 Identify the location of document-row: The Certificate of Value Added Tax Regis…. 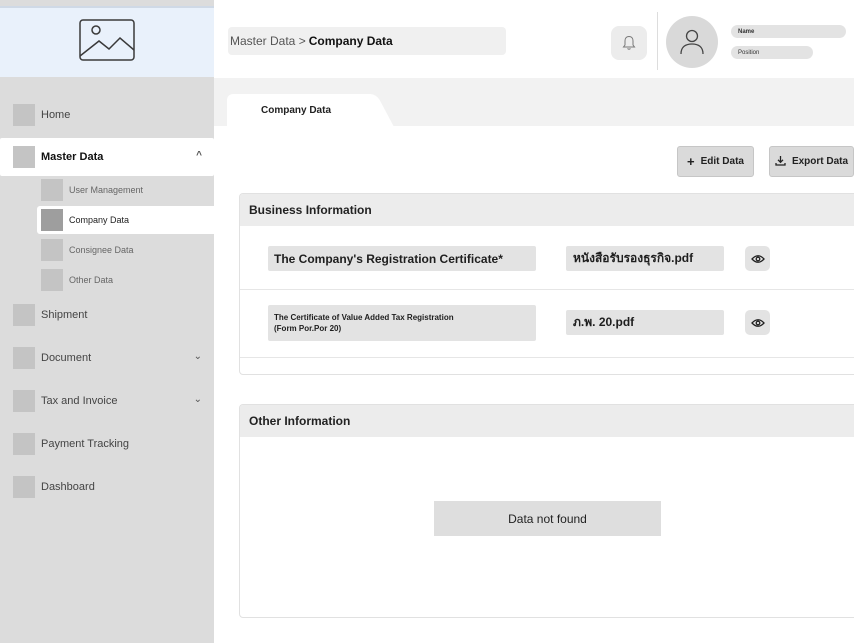
(547, 324).